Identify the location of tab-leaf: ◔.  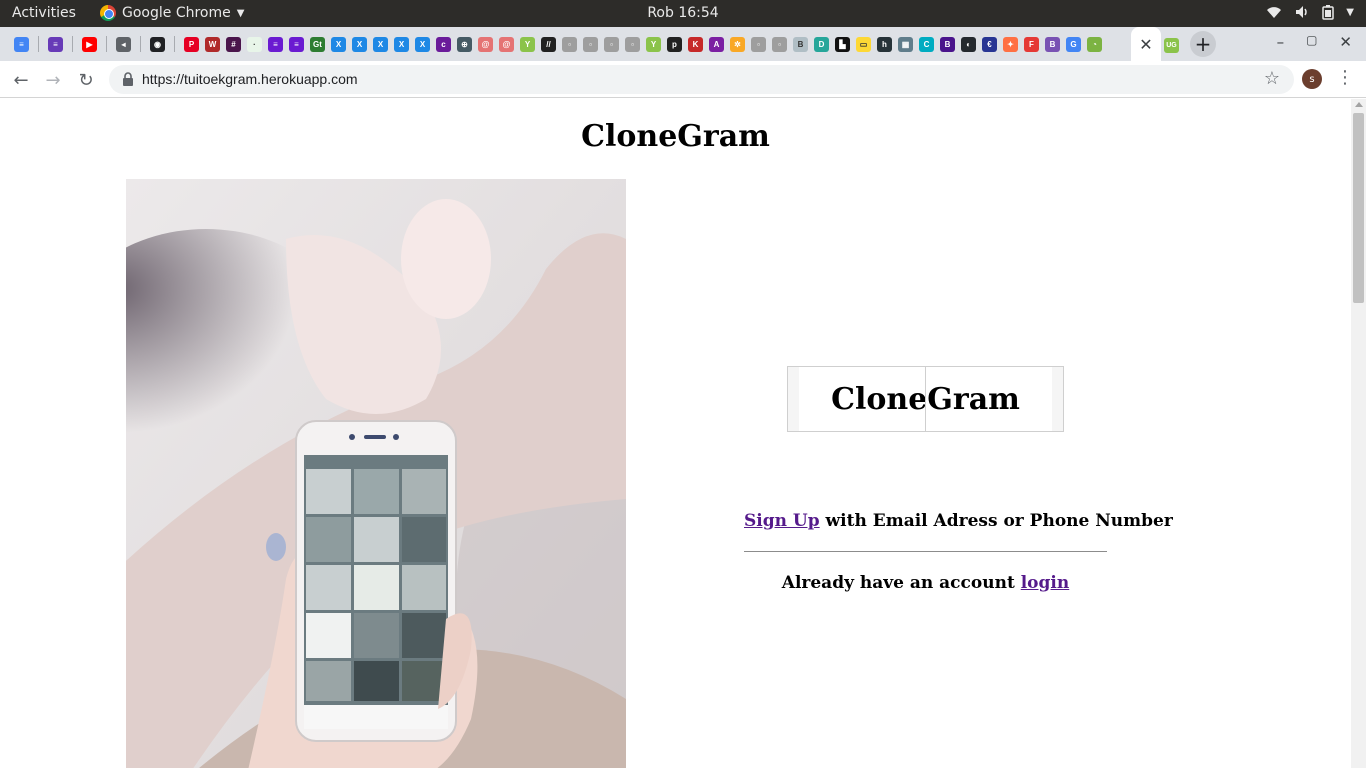
(1094, 44).